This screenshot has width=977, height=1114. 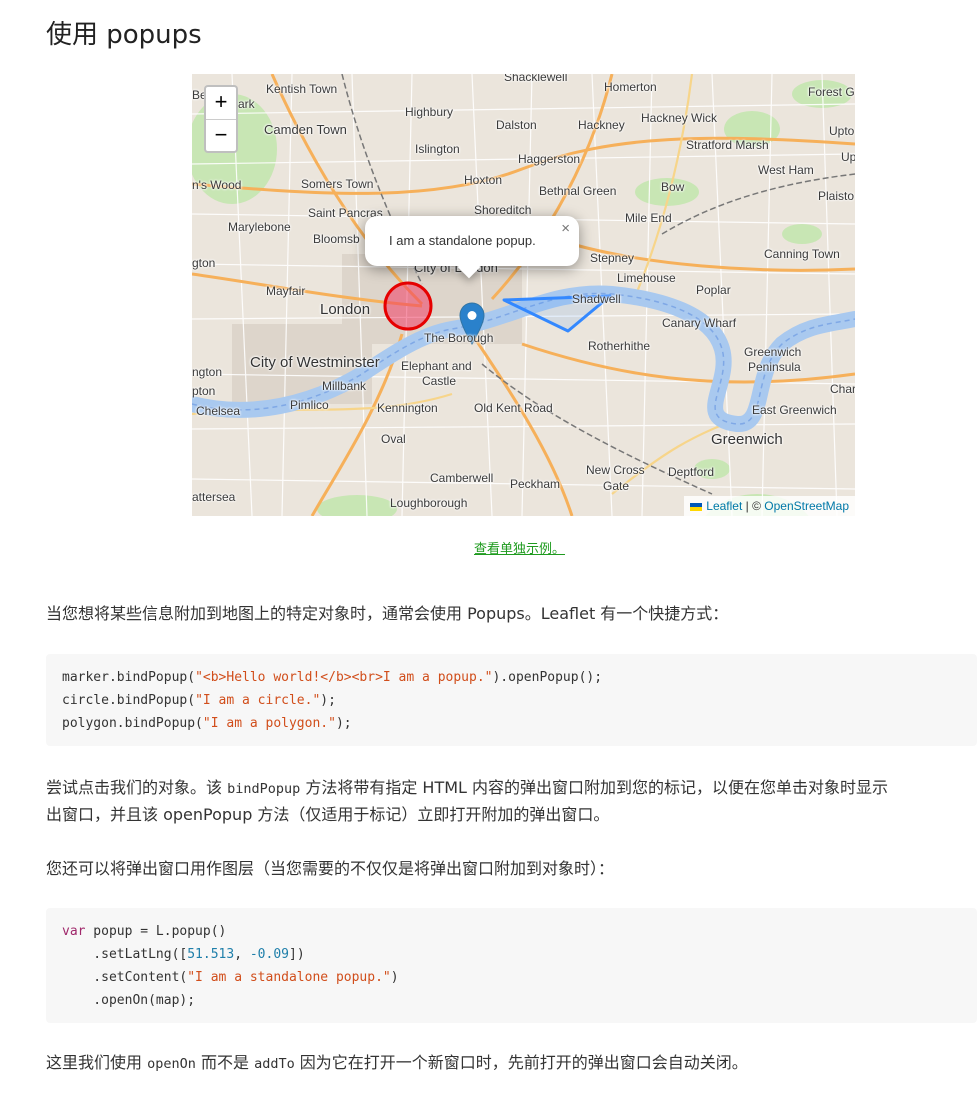 What do you see at coordinates (208, 814) in the screenshot?
I see `inline-code-openpopup: openPopup` at bounding box center [208, 814].